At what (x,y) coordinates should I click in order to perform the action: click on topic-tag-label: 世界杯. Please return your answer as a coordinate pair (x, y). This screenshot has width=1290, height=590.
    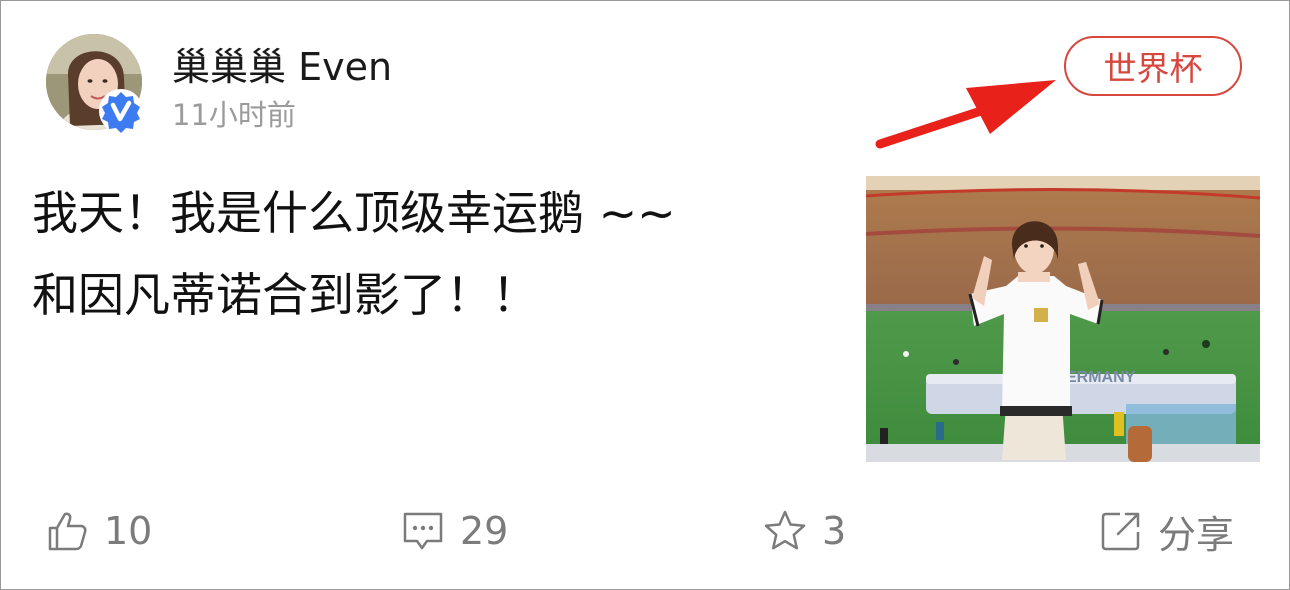
    Looking at the image, I should click on (1153, 68).